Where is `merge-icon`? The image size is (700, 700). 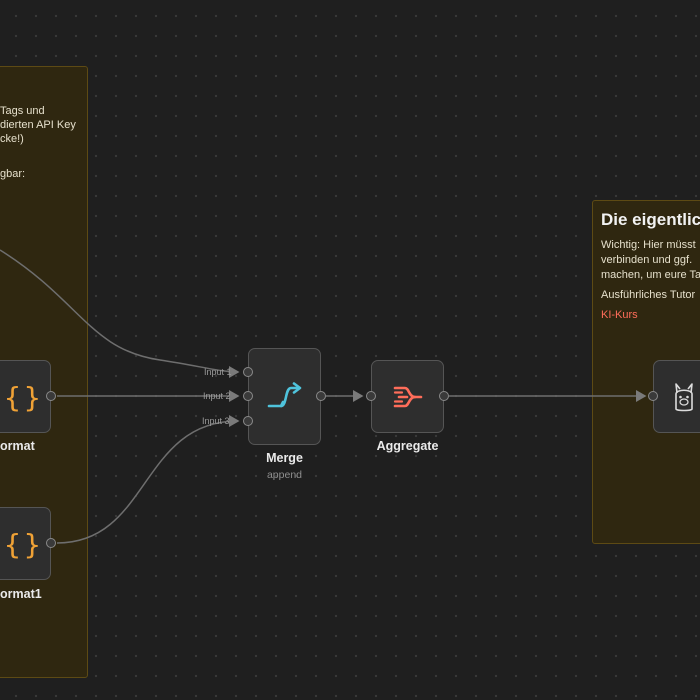 merge-icon is located at coordinates (284, 394).